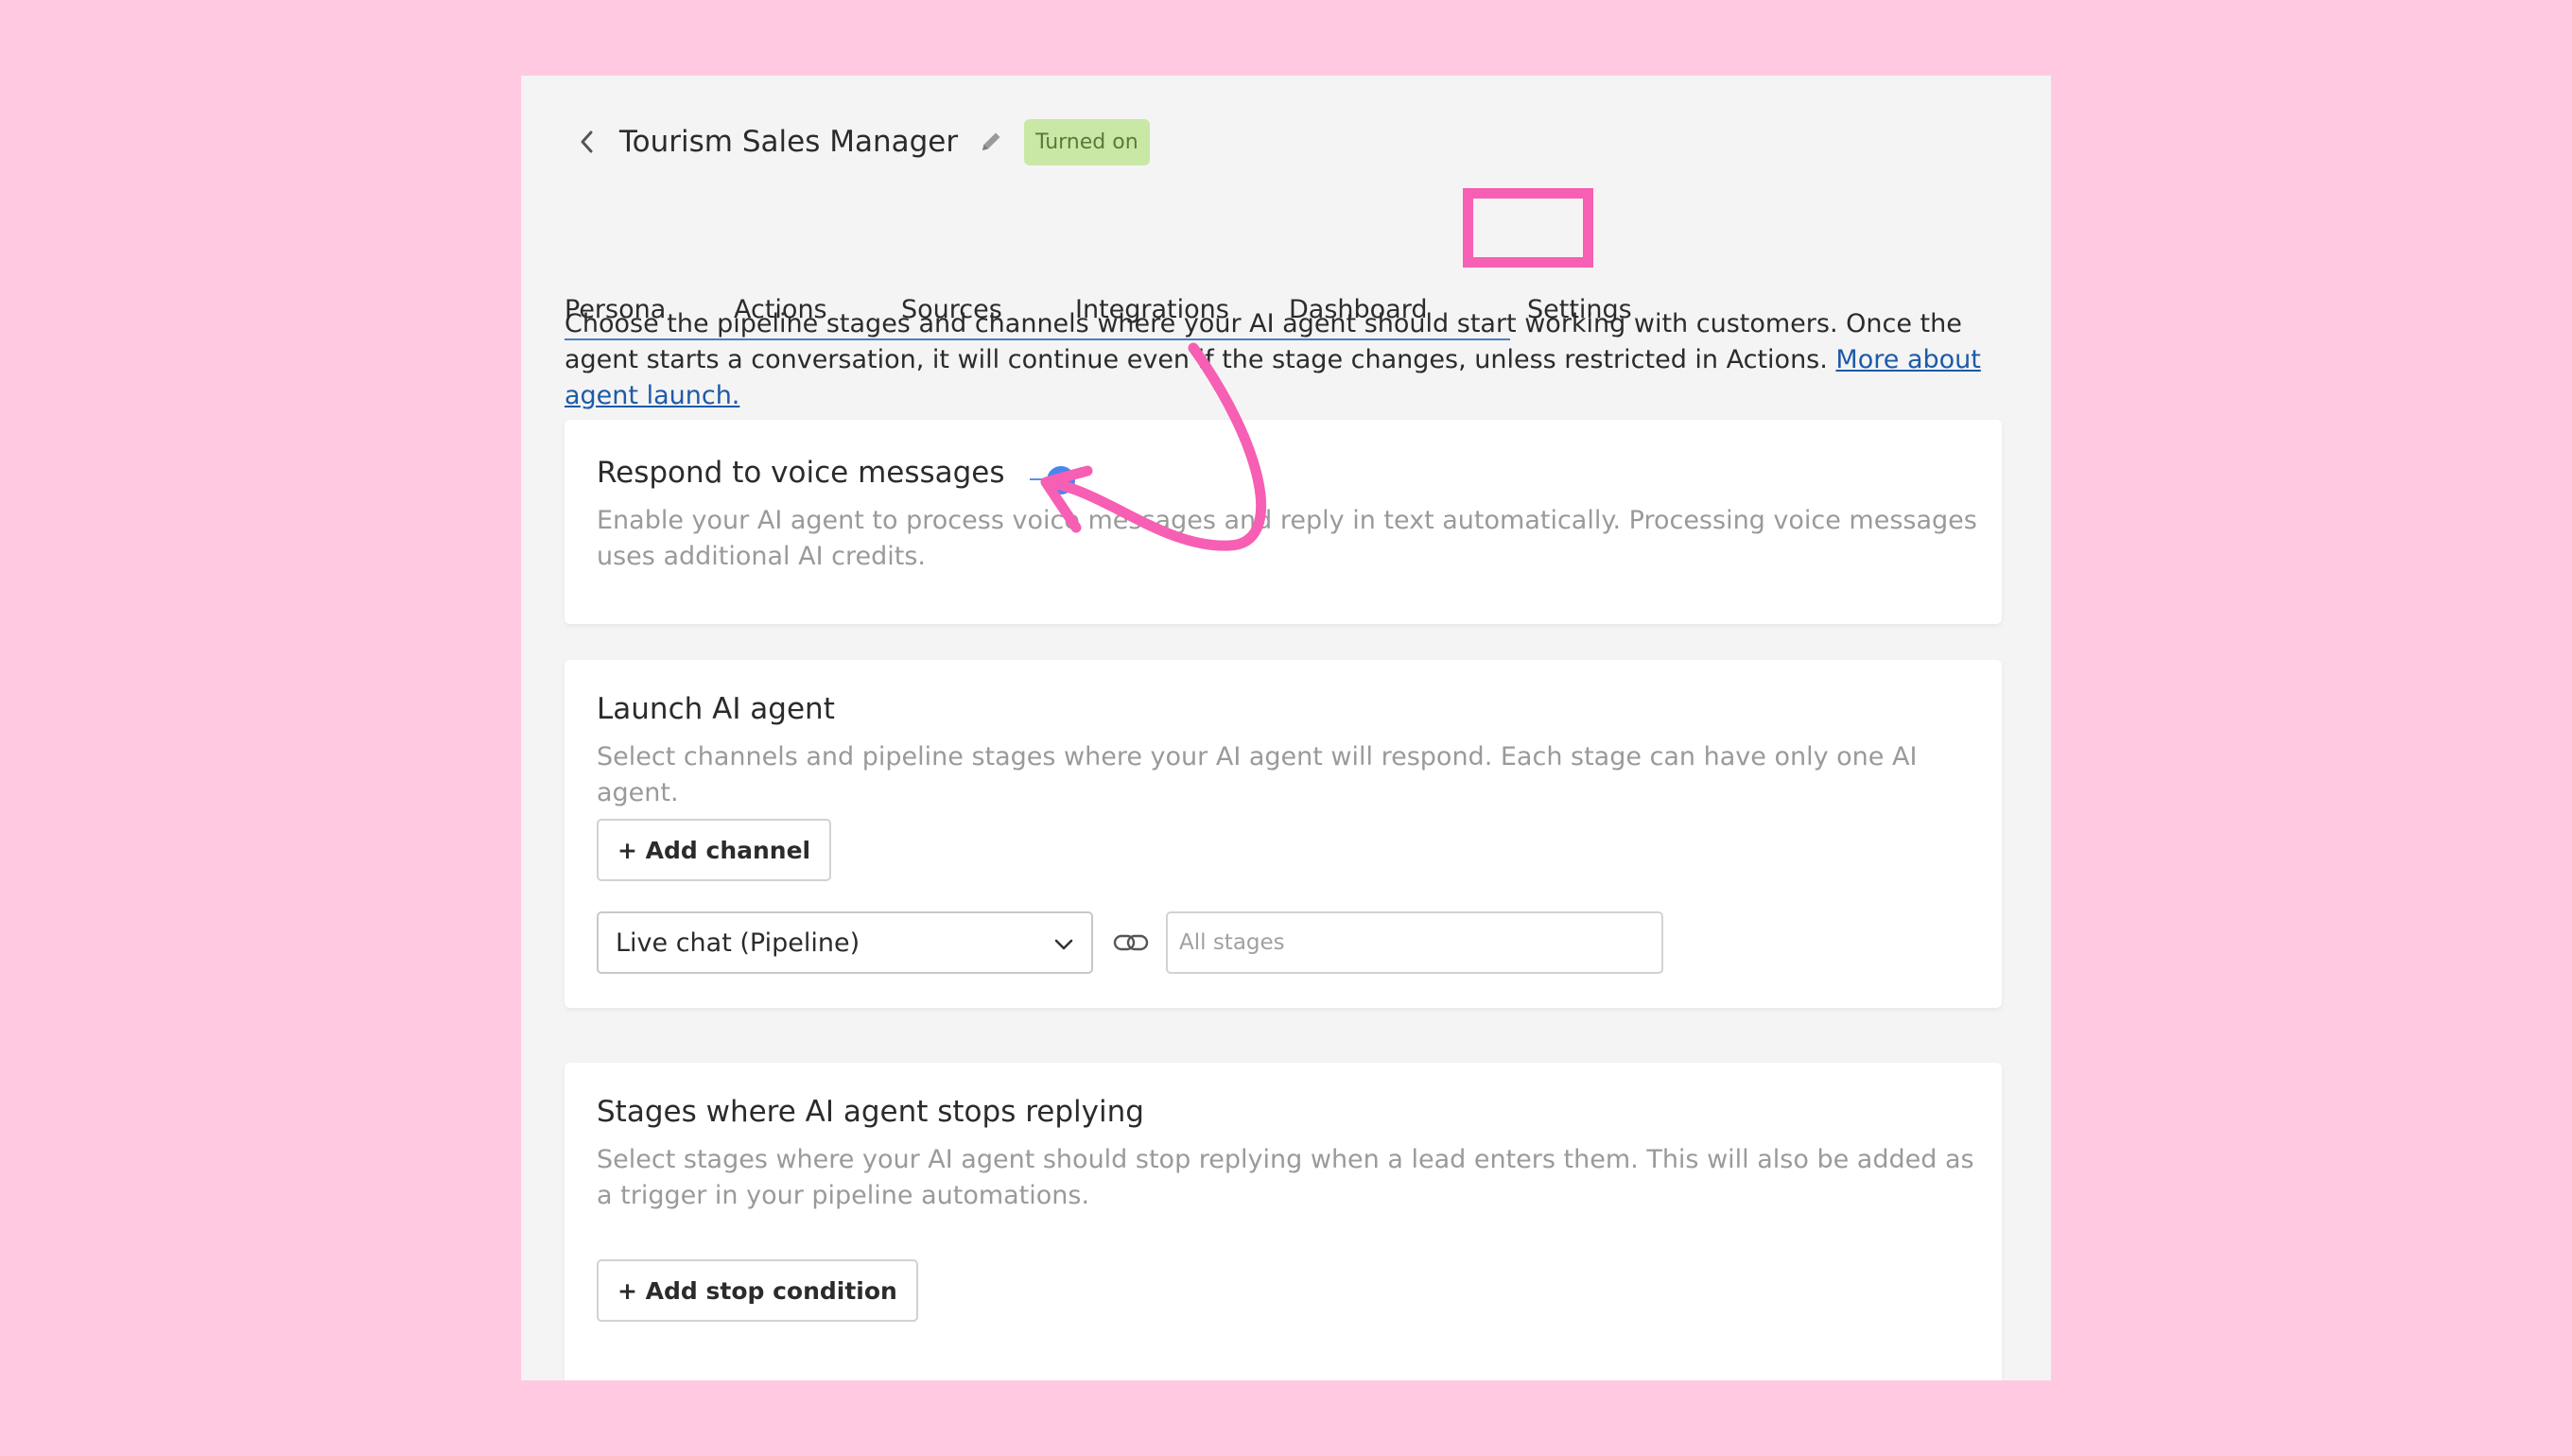  I want to click on status-badge: Turned on, so click(1087, 141).